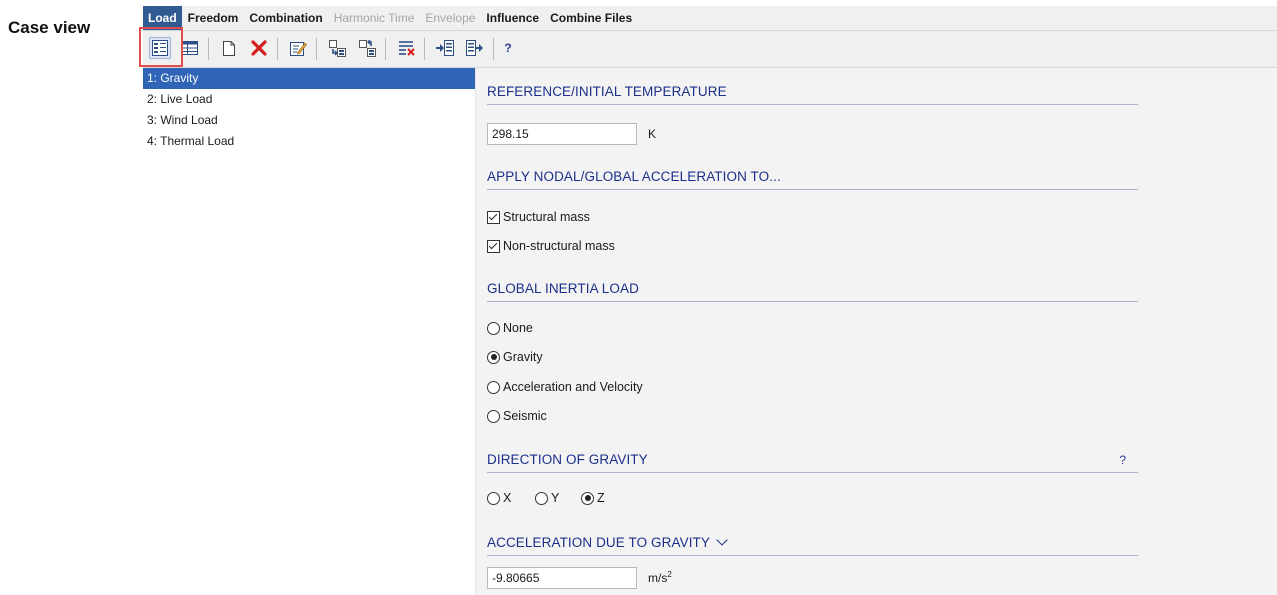 The height and width of the screenshot is (595, 1277). I want to click on gravity-direction-x-radio: X, so click(499, 498).